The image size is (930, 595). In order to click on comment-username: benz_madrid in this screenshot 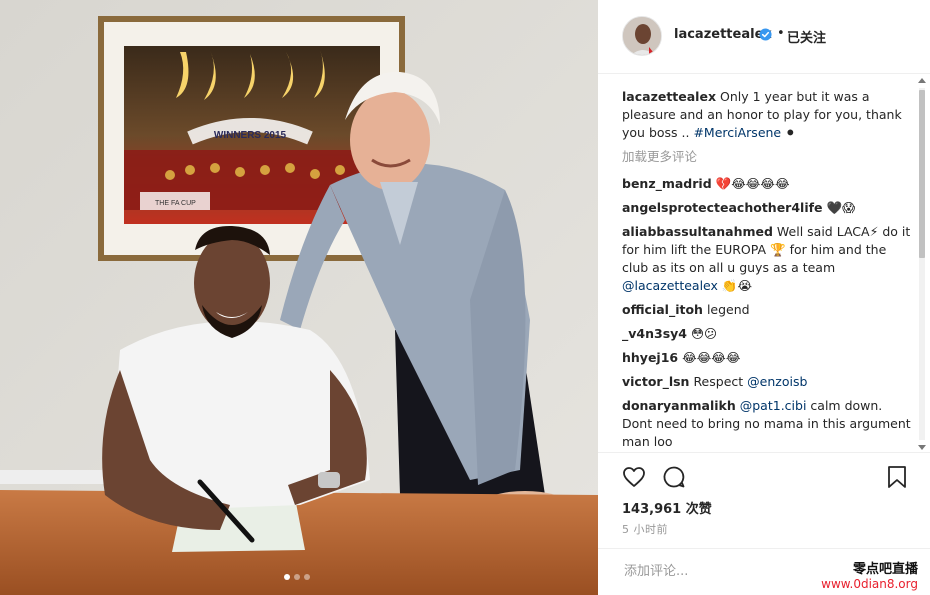, I will do `click(667, 183)`.